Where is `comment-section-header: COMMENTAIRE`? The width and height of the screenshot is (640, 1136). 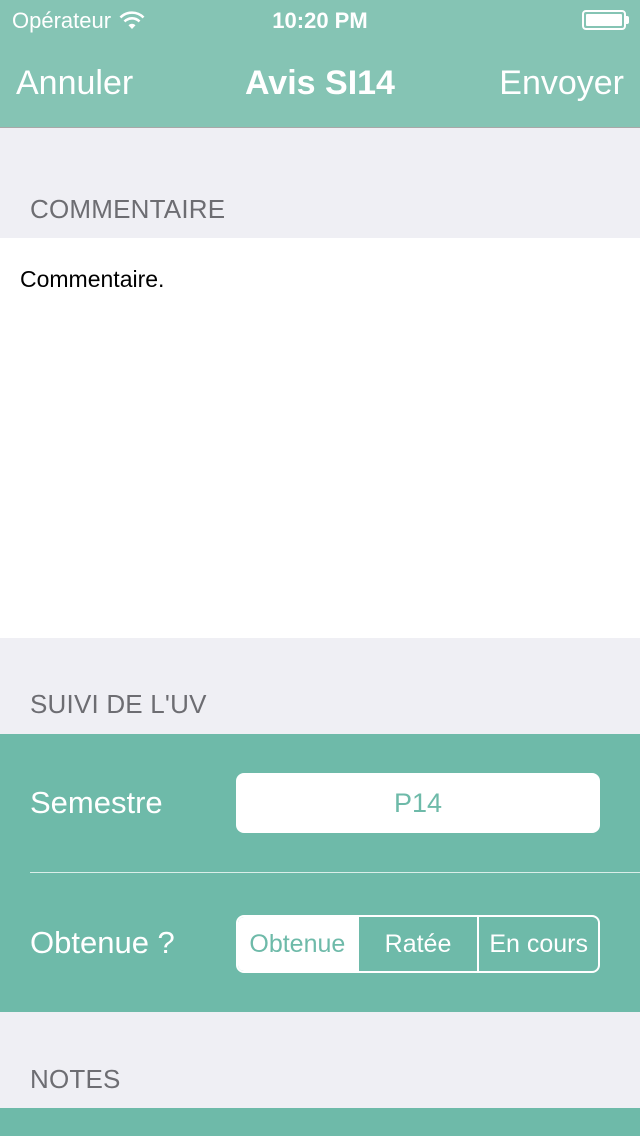
comment-section-header: COMMENTAIRE is located at coordinates (128, 209).